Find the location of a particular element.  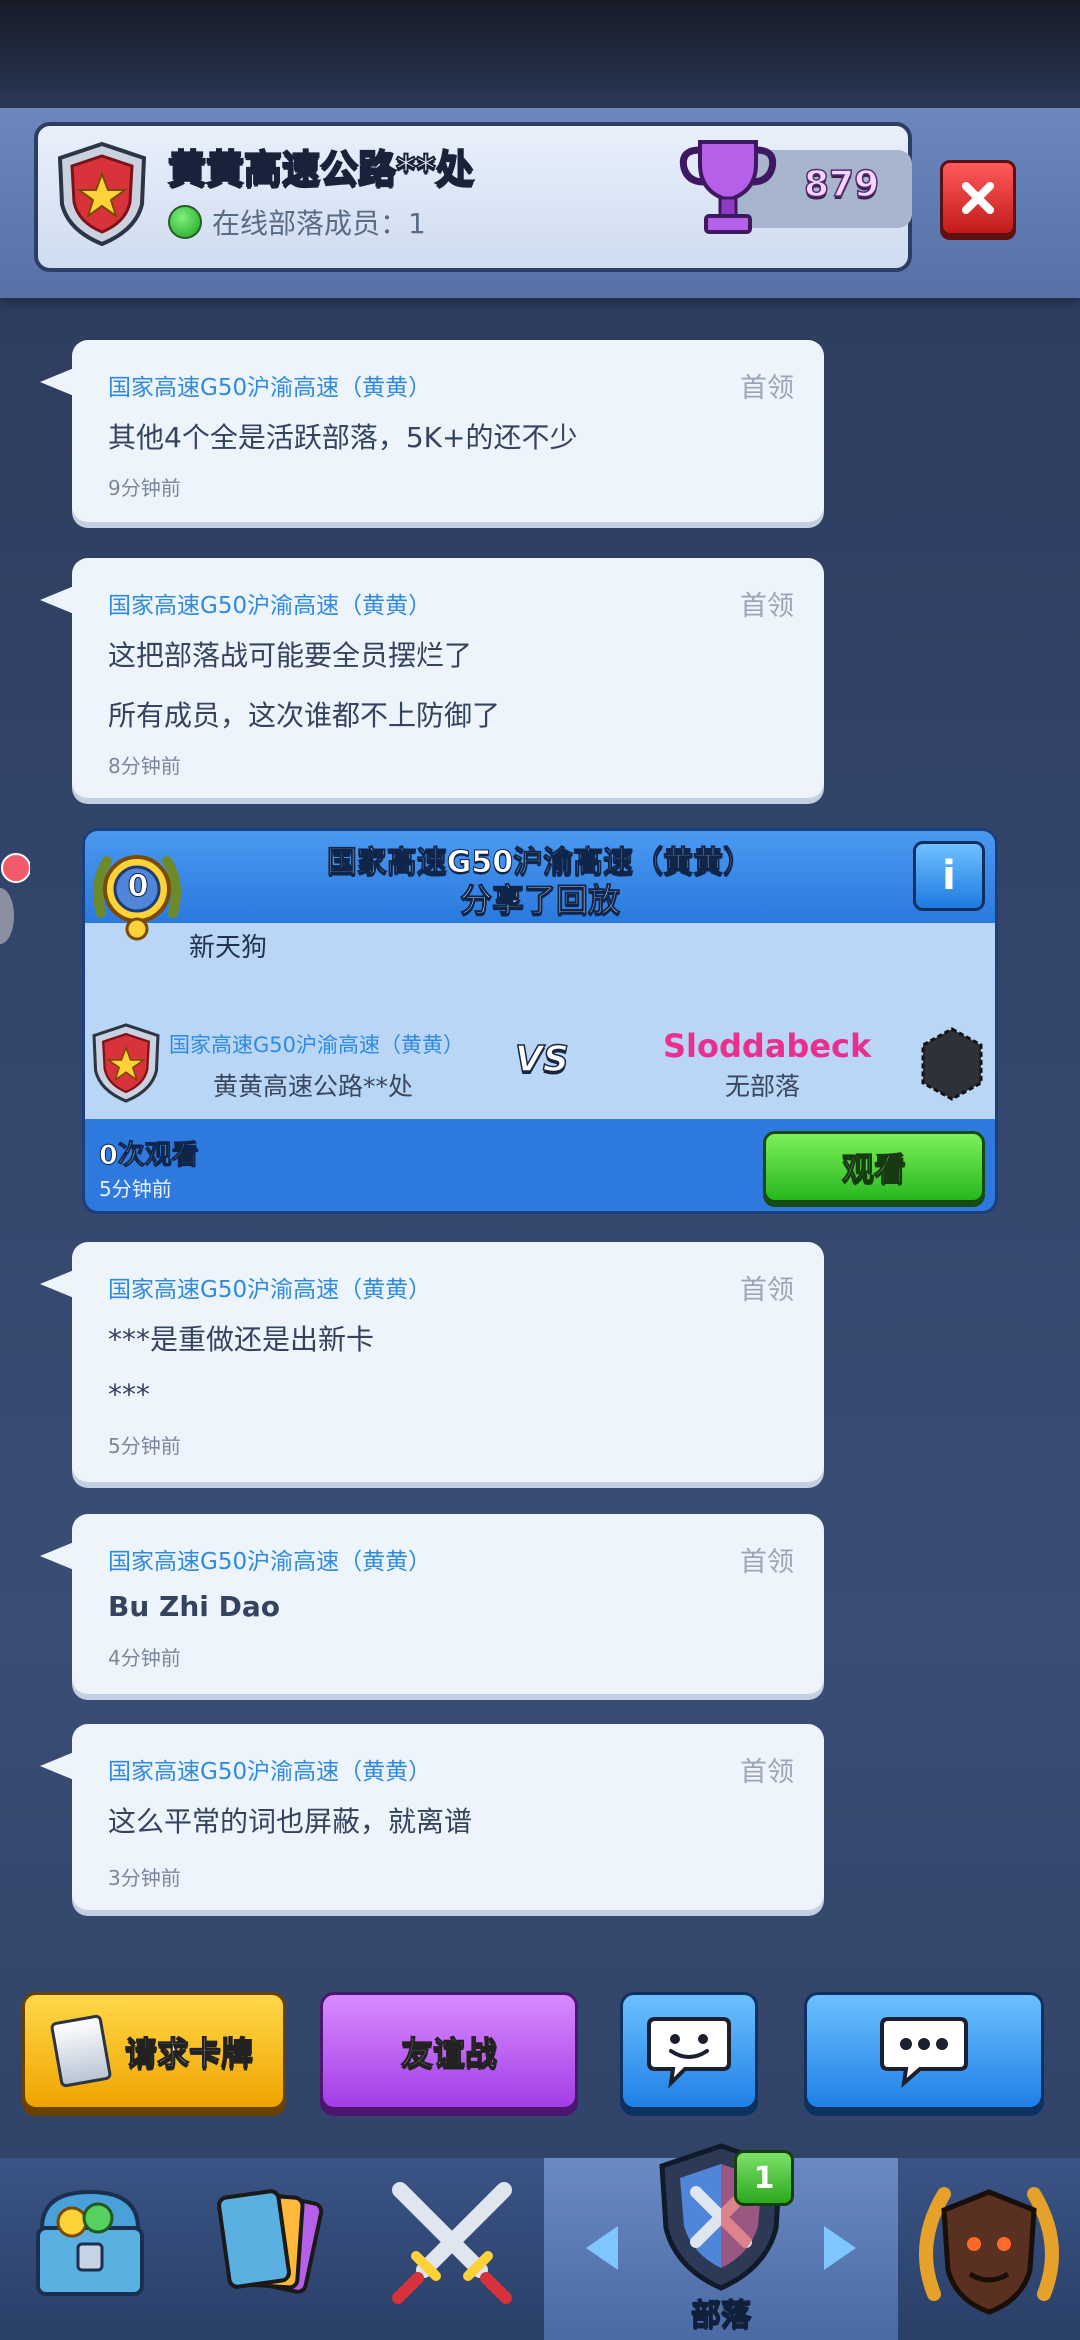

laurel-face-icon is located at coordinates (989, 2251).